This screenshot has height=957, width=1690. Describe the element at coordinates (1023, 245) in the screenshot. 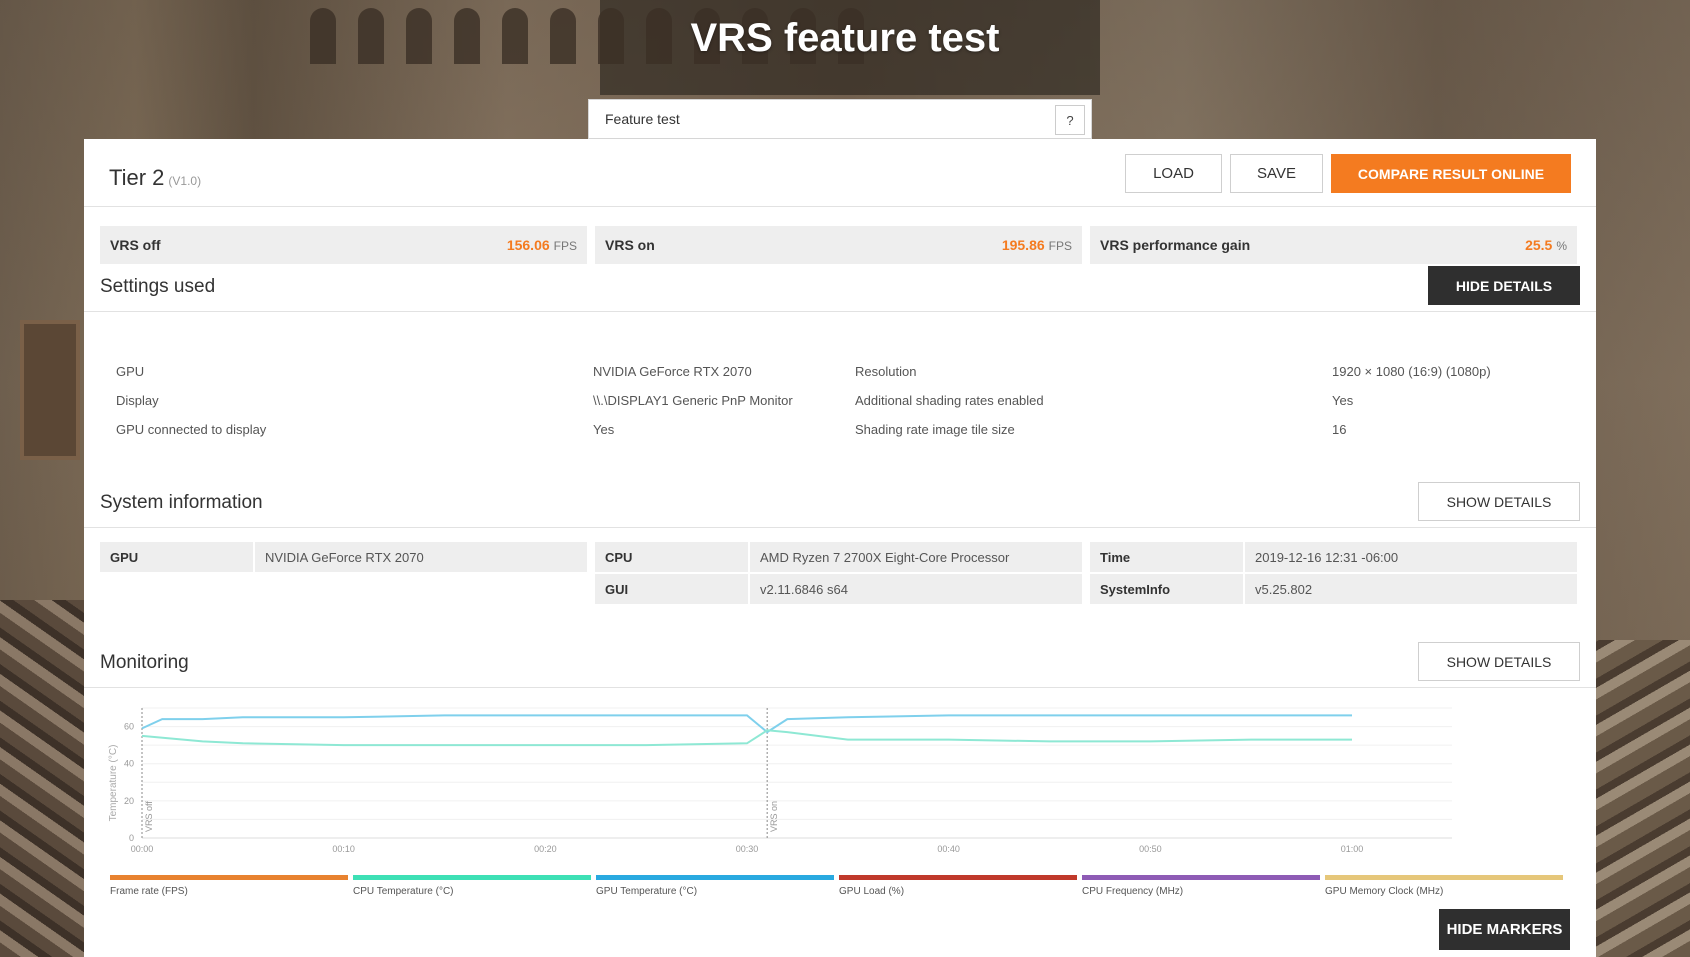

I see `score-value: 195.86` at that location.